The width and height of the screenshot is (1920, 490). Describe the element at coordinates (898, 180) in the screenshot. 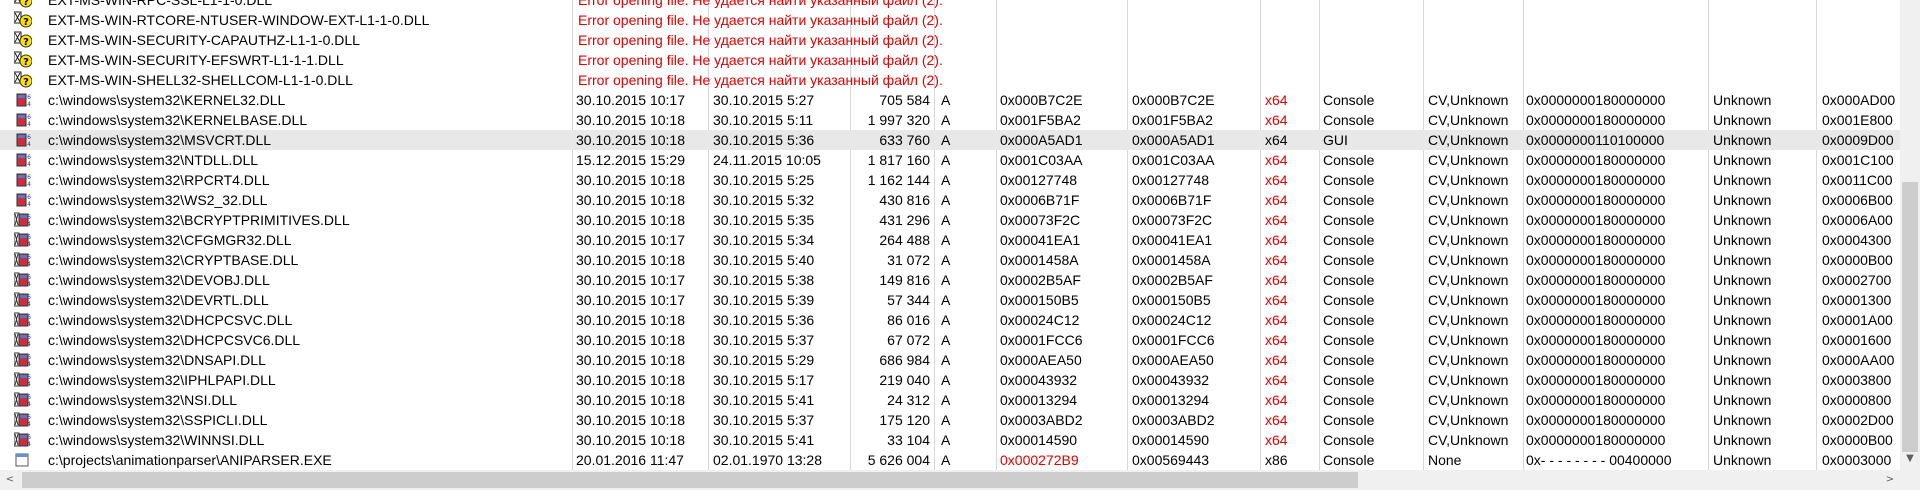

I see `file-size: 1 162 144` at that location.